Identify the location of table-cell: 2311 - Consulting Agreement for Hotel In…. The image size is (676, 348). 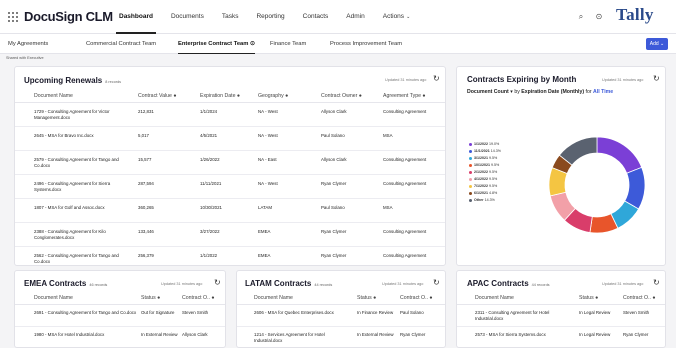
(525, 316).